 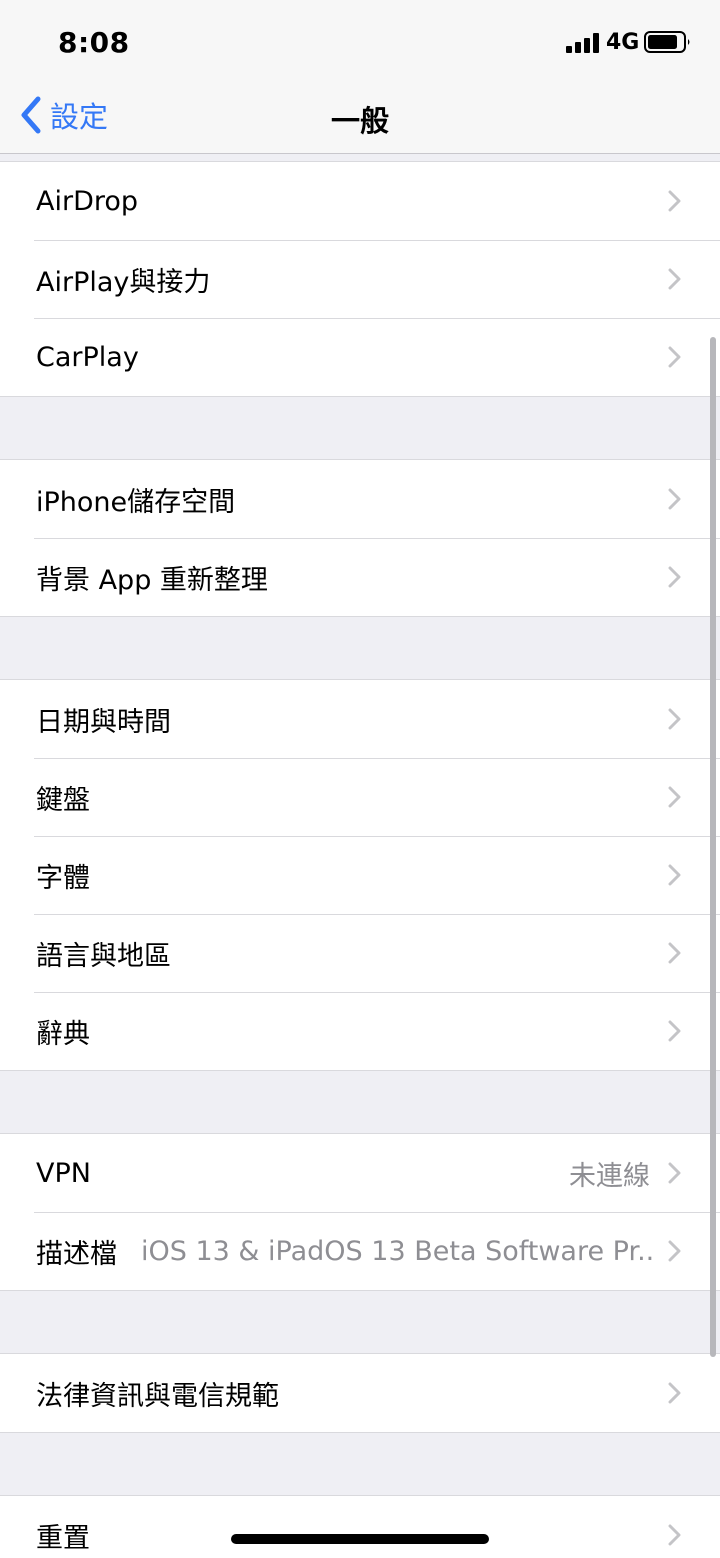 What do you see at coordinates (63, 1538) in the screenshot?
I see `row-label: 重置` at bounding box center [63, 1538].